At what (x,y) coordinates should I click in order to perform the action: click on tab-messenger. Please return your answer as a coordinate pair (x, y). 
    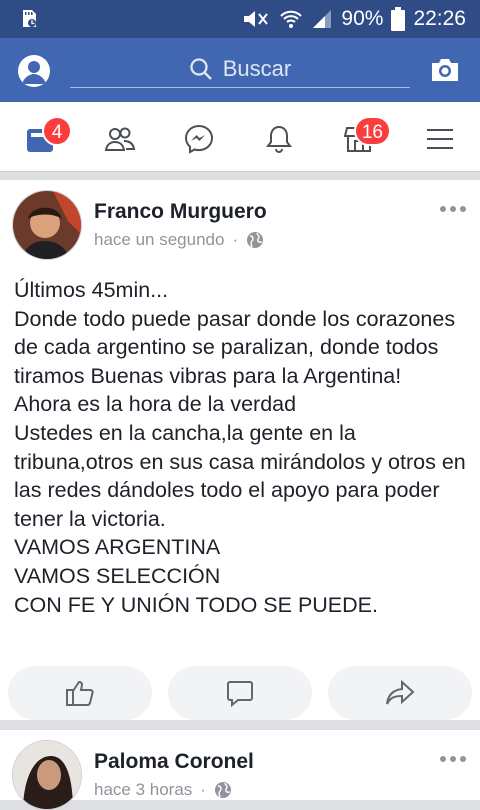
    Looking at the image, I should click on (199, 139).